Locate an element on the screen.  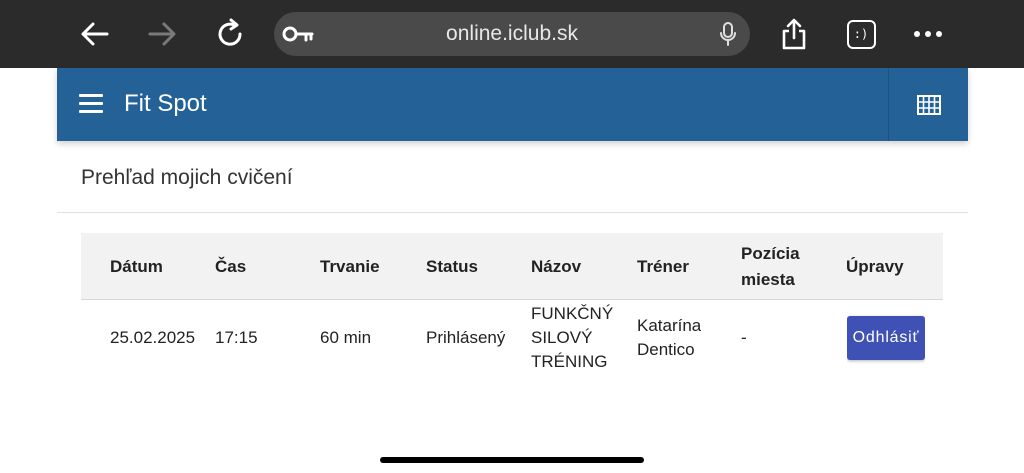
app-header: Fit Spot is located at coordinates (512, 104).